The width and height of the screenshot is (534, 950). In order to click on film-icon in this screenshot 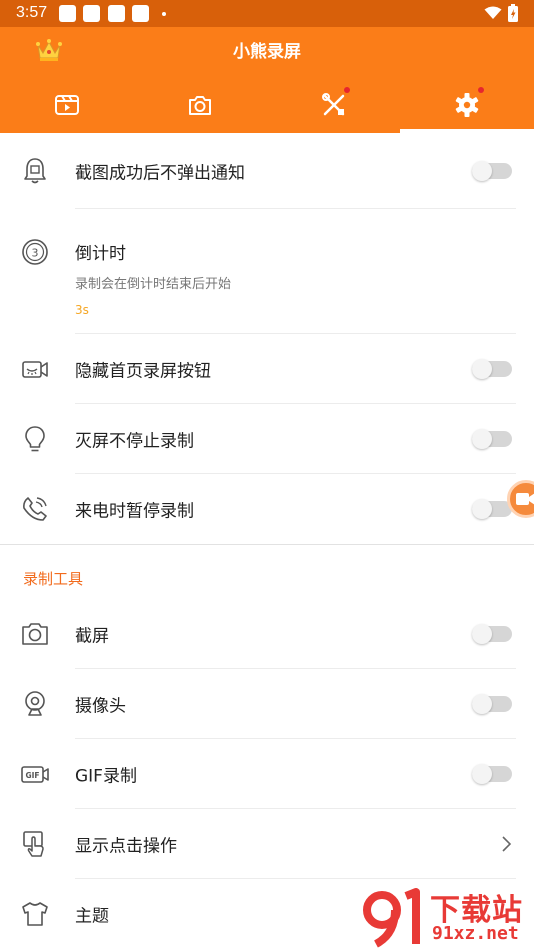, I will do `click(66, 105)`.